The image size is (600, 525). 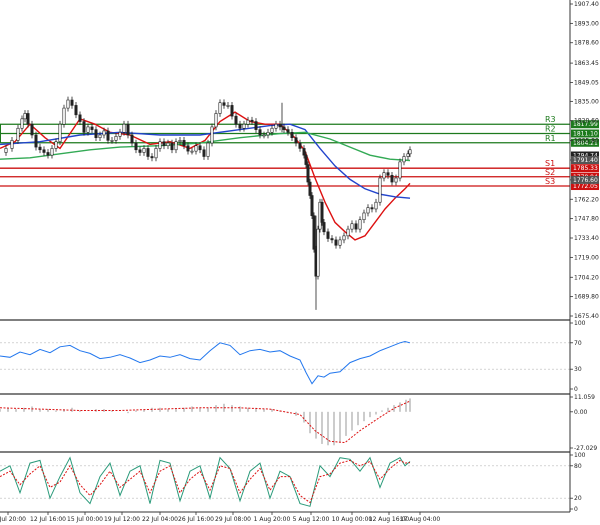 I want to click on rsi-tick-label: 100, so click(x=580, y=323).